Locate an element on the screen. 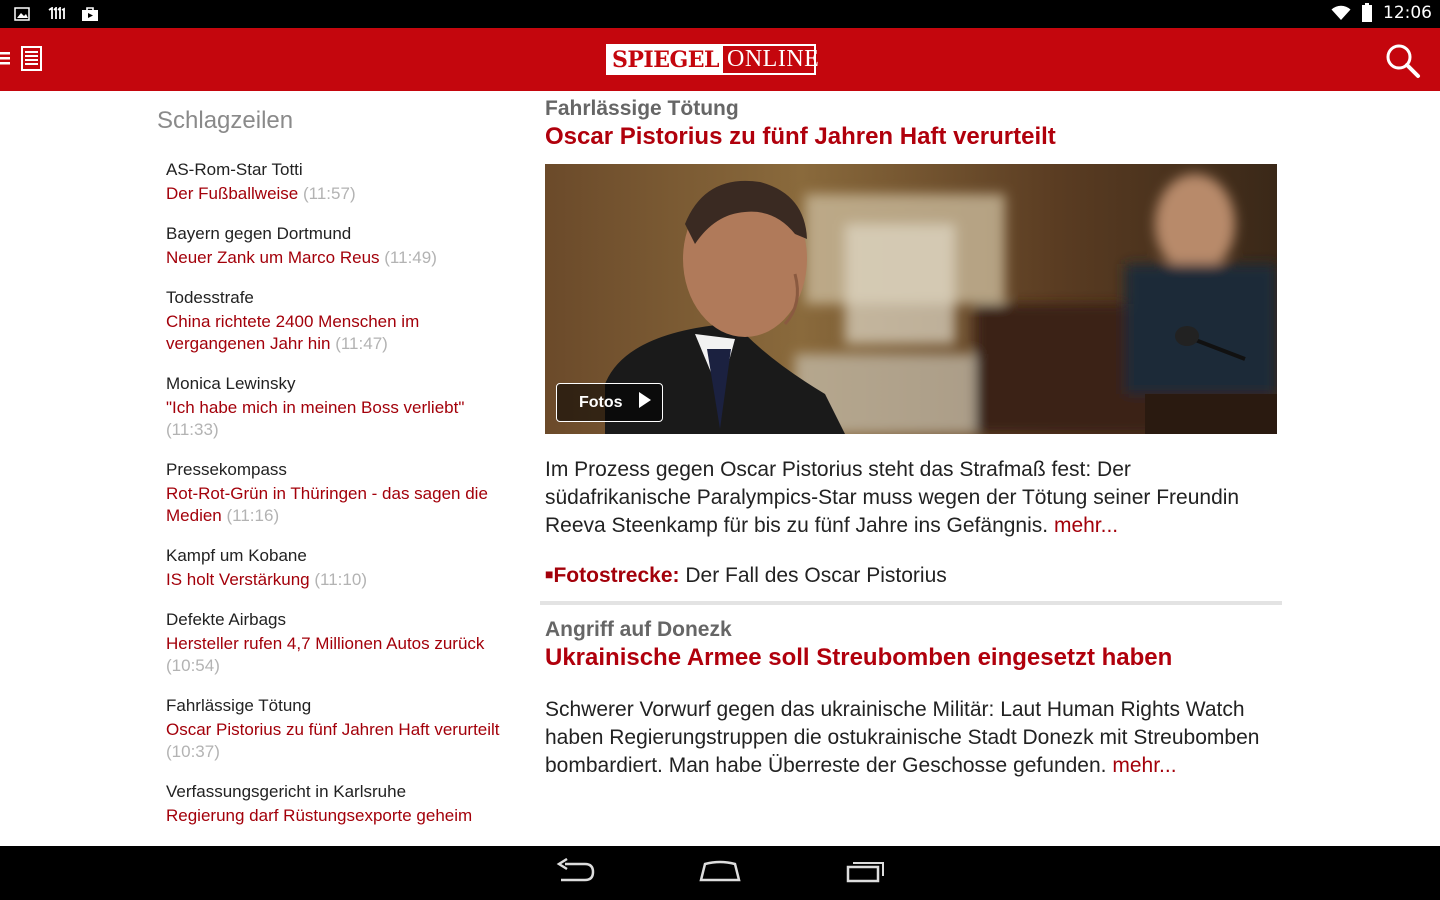 This screenshot has height=900, width=1440. headline-kicker: Monica Lewinsky is located at coordinates (231, 383).